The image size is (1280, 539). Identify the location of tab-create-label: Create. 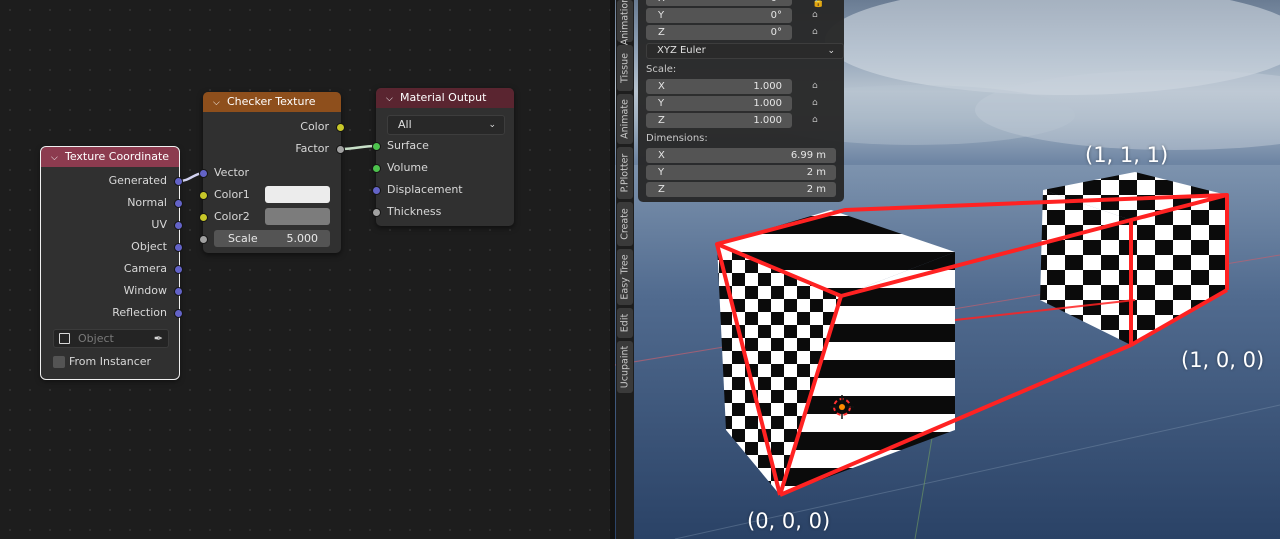
(625, 224).